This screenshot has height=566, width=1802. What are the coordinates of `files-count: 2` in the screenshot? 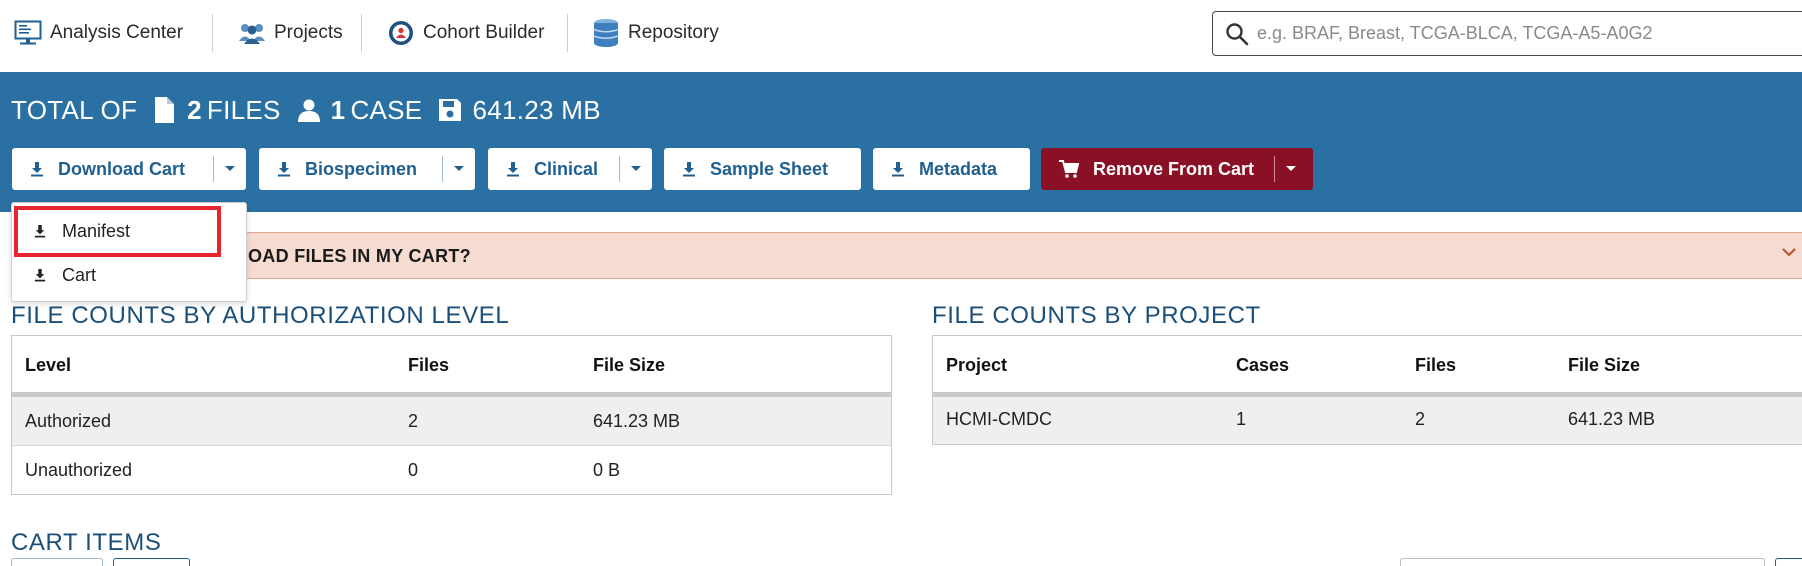 It's located at (194, 109).